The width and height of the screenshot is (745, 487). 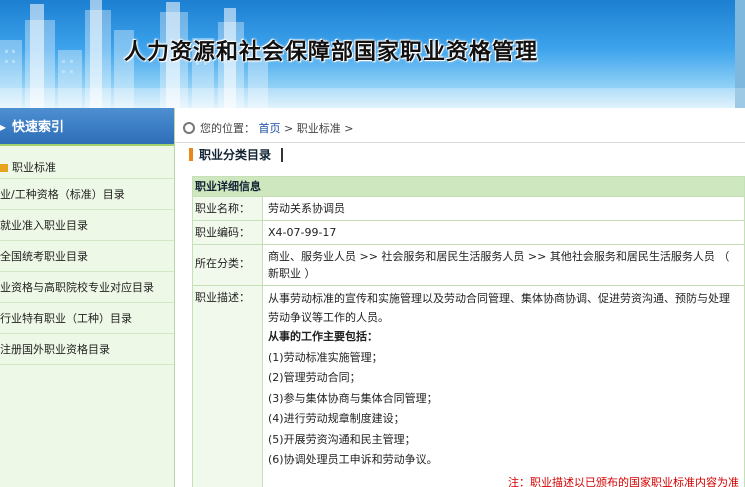 What do you see at coordinates (87, 127) in the screenshot?
I see `sidebar-header: ▸ 快速索引` at bounding box center [87, 127].